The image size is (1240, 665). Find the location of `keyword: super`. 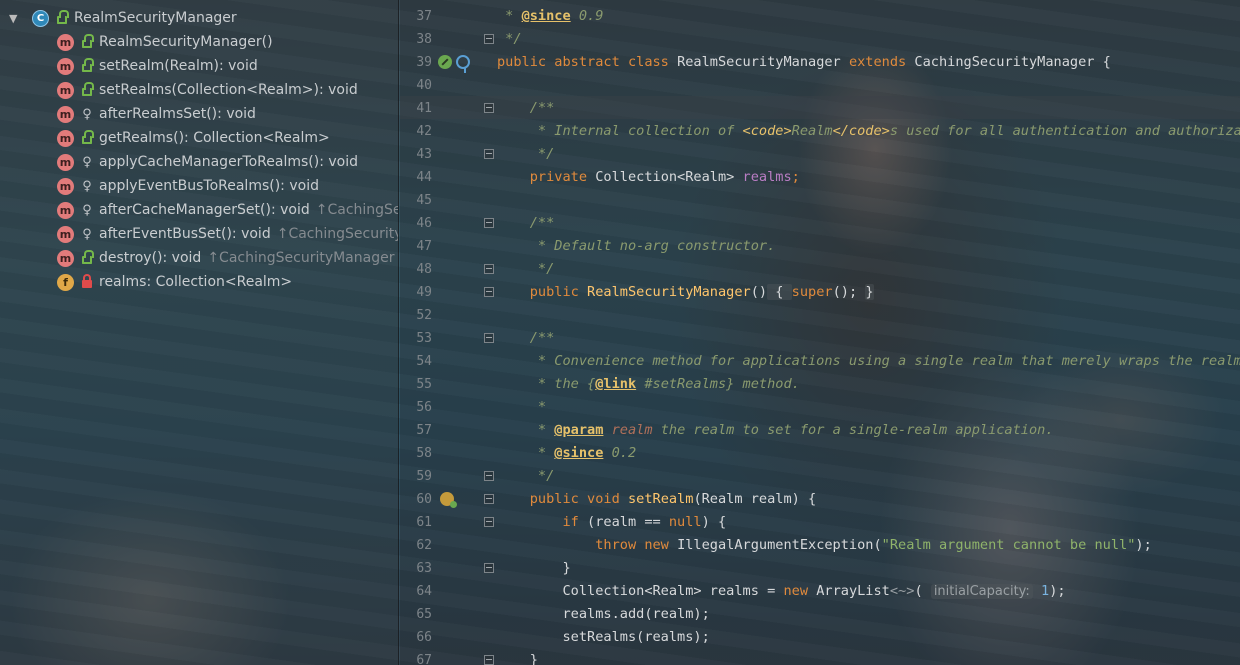

keyword: super is located at coordinates (812, 292).